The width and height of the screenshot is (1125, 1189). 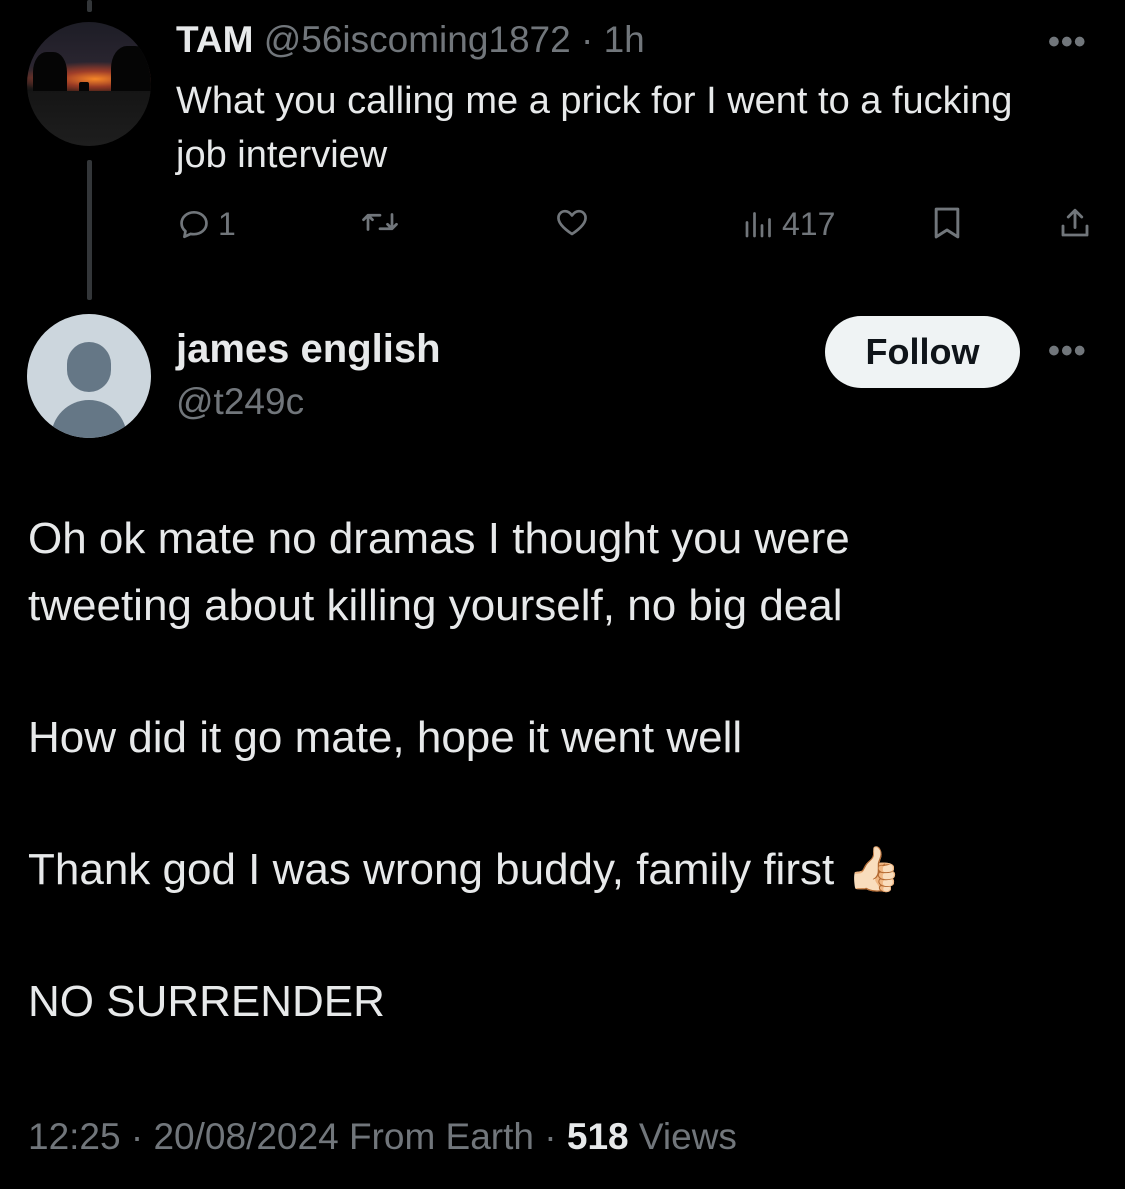 I want to click on author-more-button: •••, so click(x=1067, y=351).